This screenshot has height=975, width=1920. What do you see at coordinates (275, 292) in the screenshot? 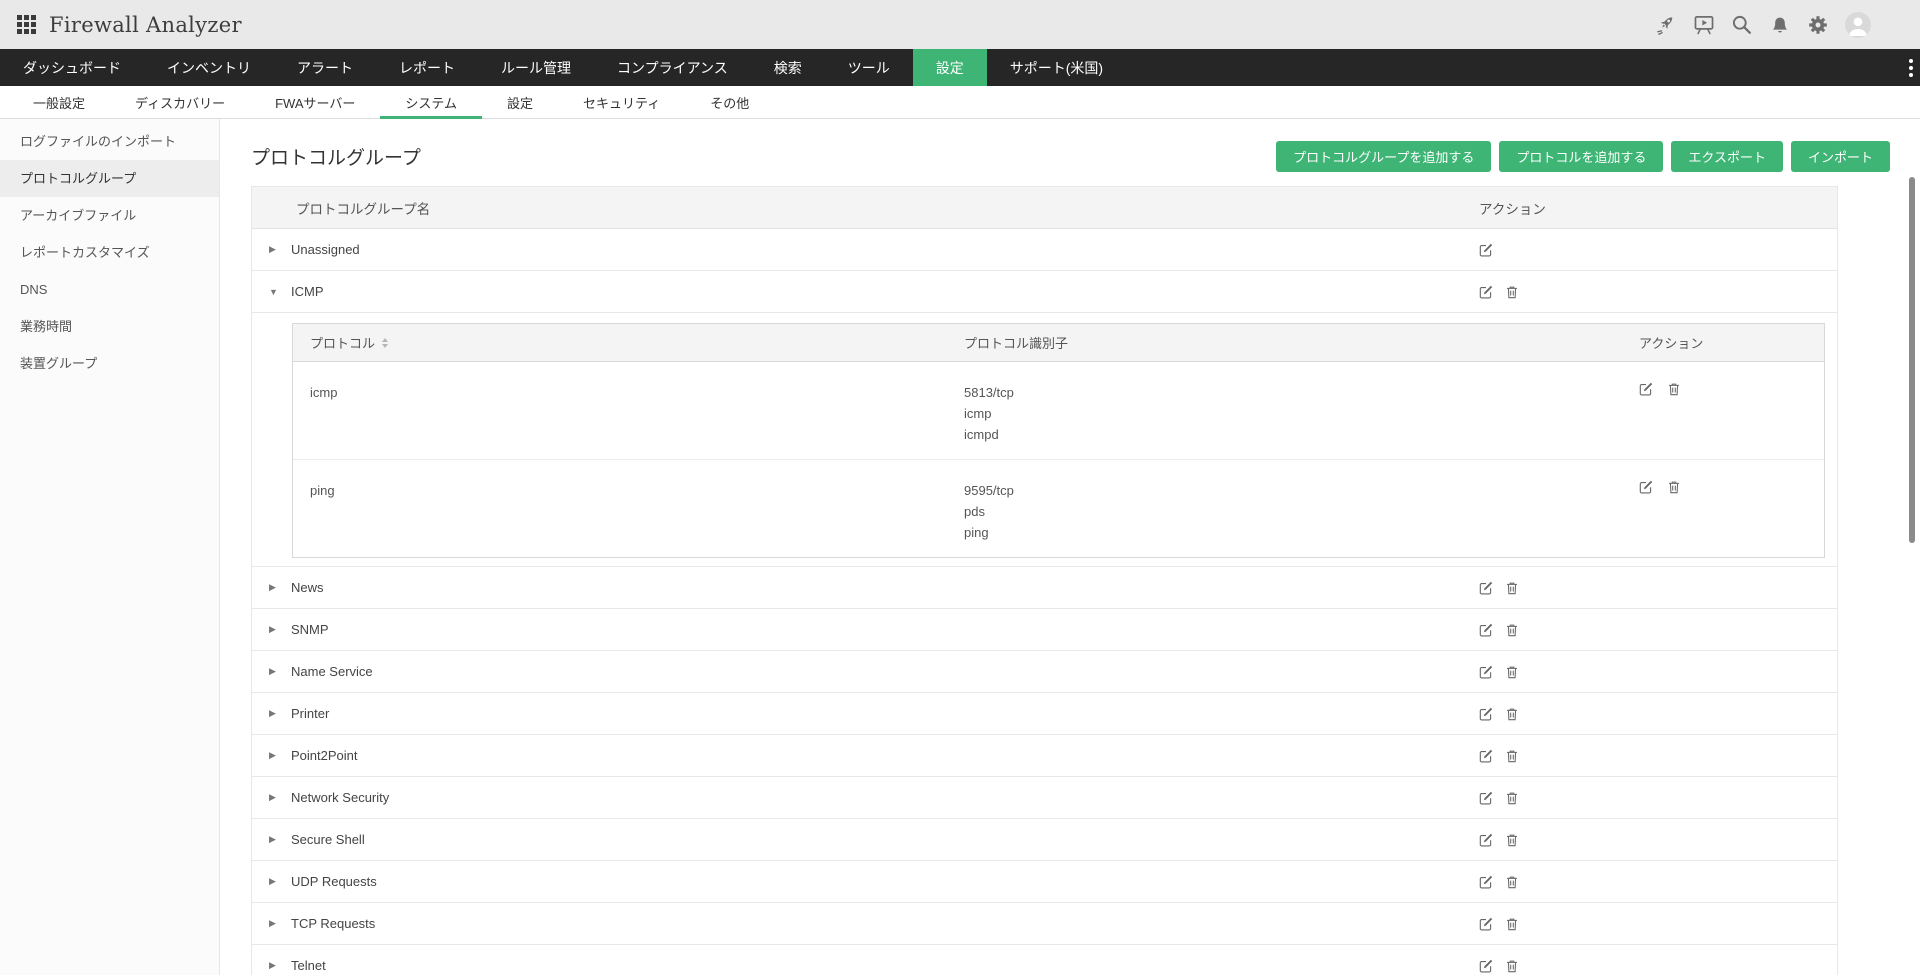
I see `collapse-icon: ▼` at bounding box center [275, 292].